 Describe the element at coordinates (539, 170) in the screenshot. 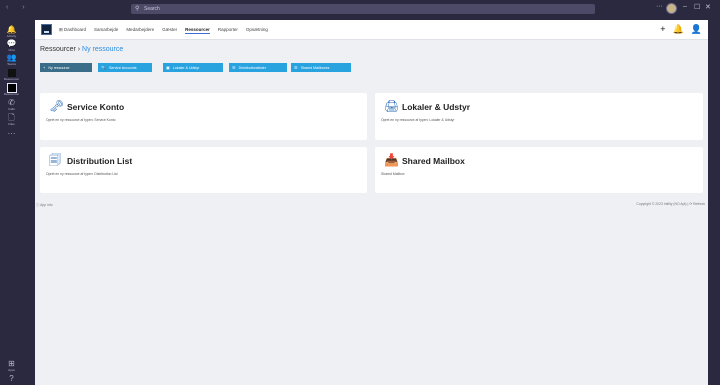

I see `card-shared-mailbox: 📥 Shared Mailbox Shared Mailbox` at that location.